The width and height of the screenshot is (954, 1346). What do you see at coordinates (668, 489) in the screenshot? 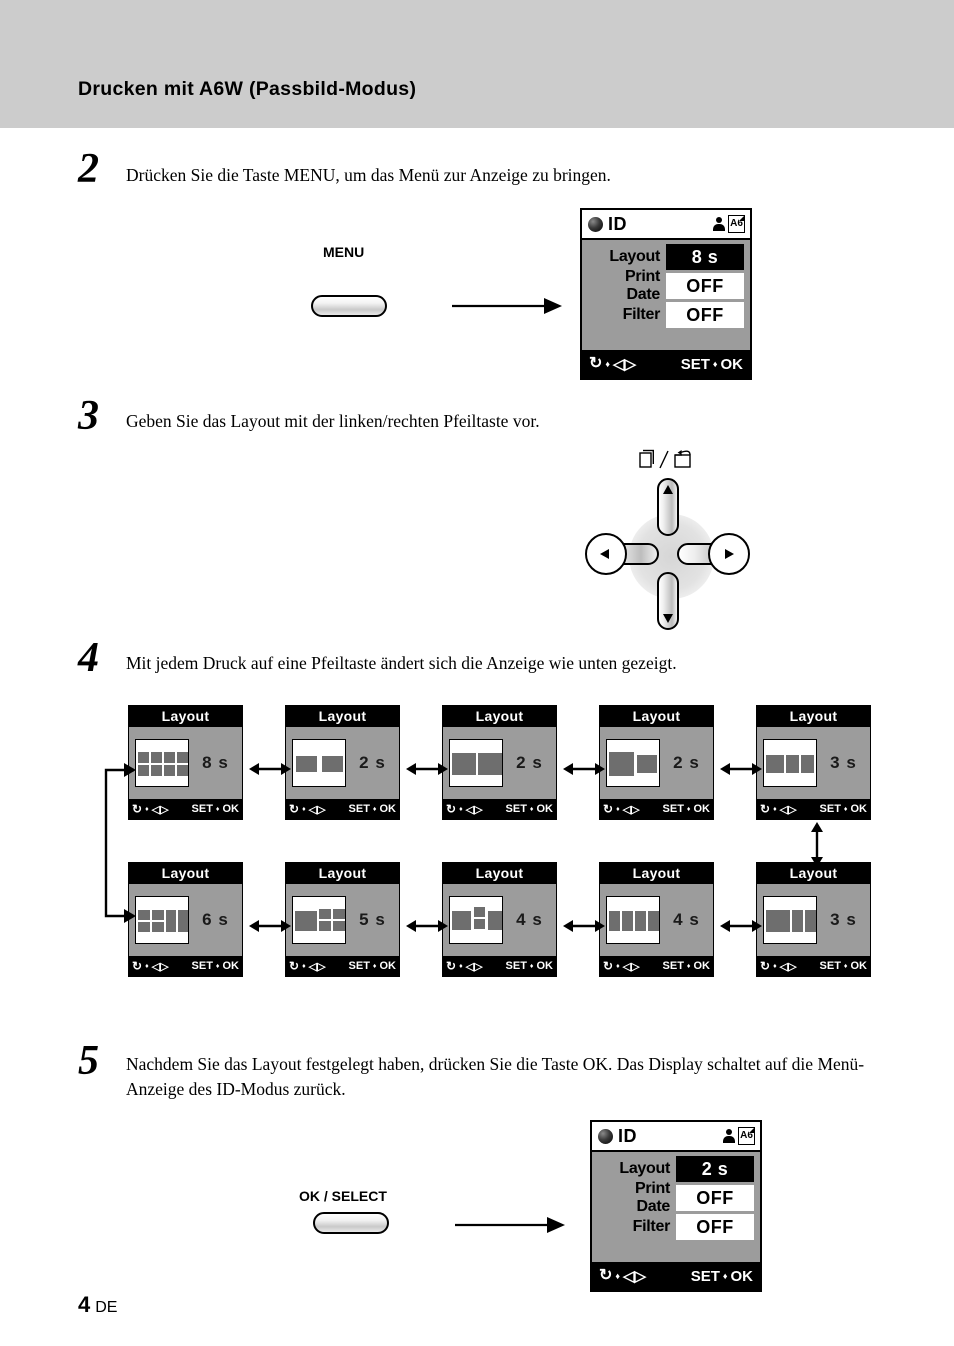
I see `arrow-up-icon` at bounding box center [668, 489].